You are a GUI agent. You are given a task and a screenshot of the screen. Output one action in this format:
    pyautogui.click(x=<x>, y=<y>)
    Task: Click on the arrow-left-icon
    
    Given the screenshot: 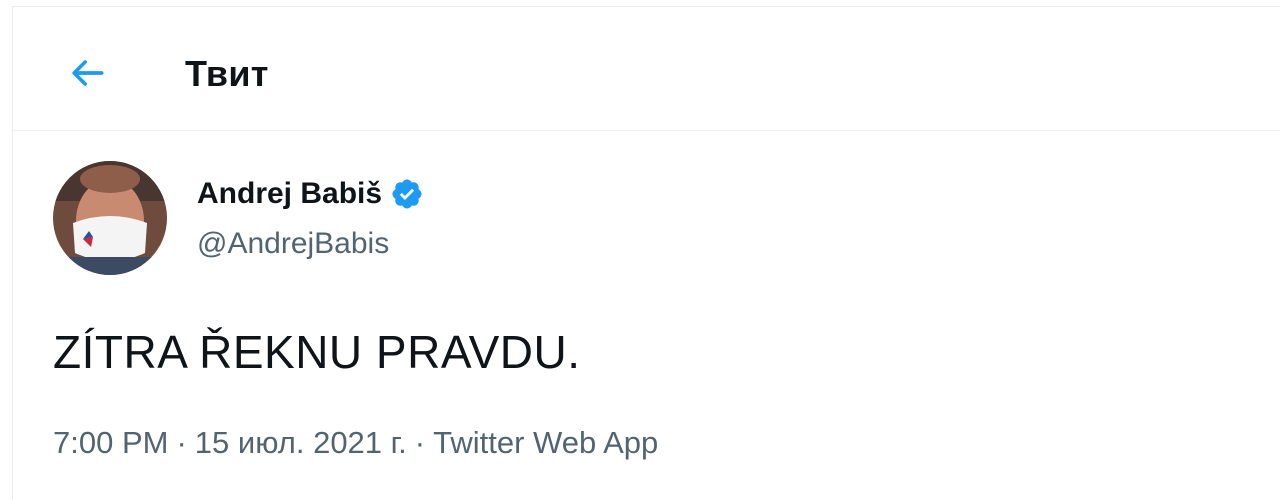 What is the action you would take?
    pyautogui.click(x=87, y=75)
    